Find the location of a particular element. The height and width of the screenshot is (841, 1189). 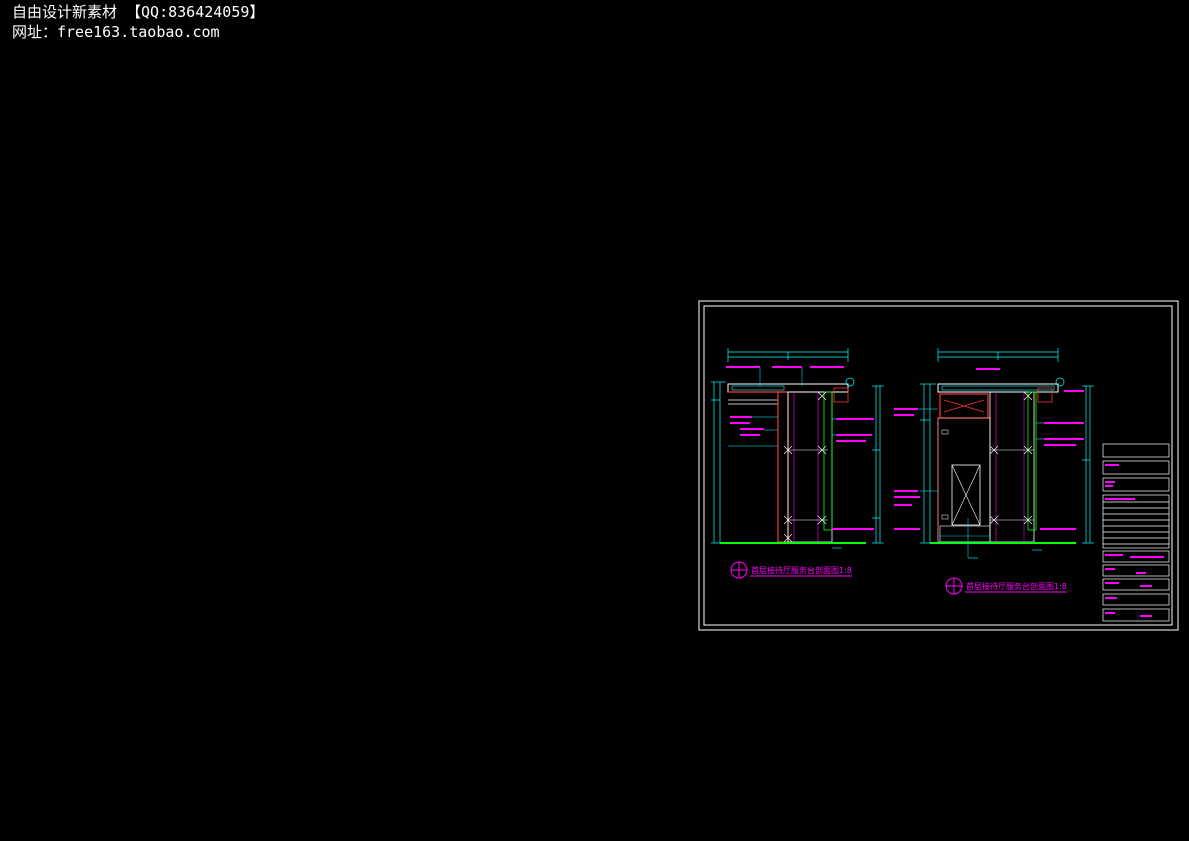

watermark-line-1: 自由设计新素材 【QQ:836424059】 is located at coordinates (138, 12).